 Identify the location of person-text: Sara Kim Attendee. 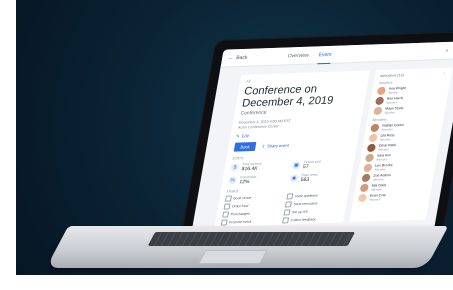
(383, 157).